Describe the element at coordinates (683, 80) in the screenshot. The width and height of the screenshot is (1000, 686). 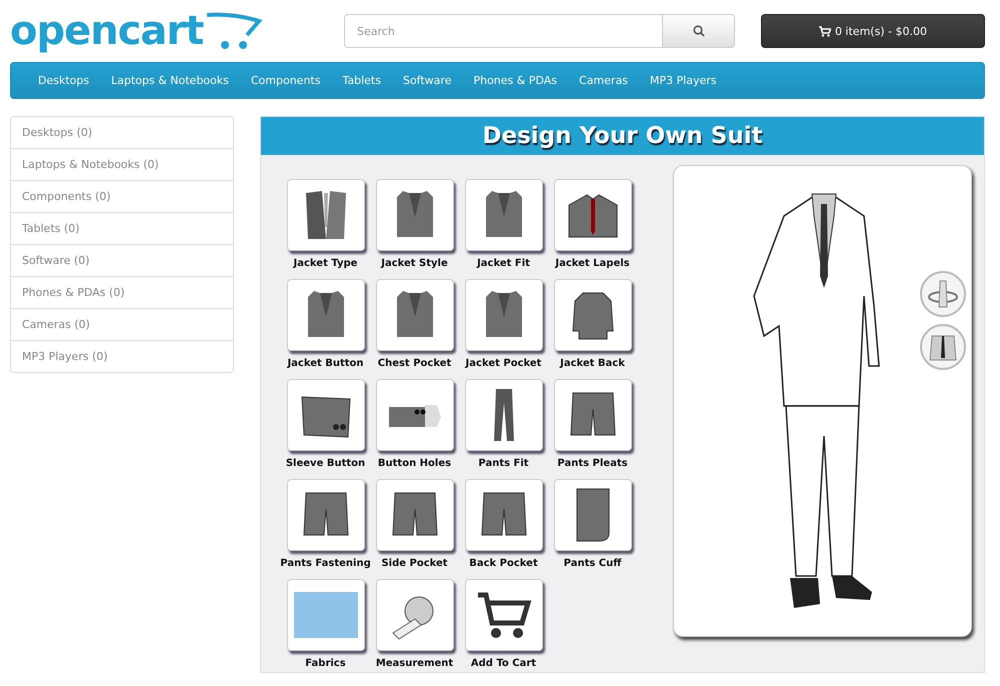
I see `menu-link: MP3 Players` at that location.